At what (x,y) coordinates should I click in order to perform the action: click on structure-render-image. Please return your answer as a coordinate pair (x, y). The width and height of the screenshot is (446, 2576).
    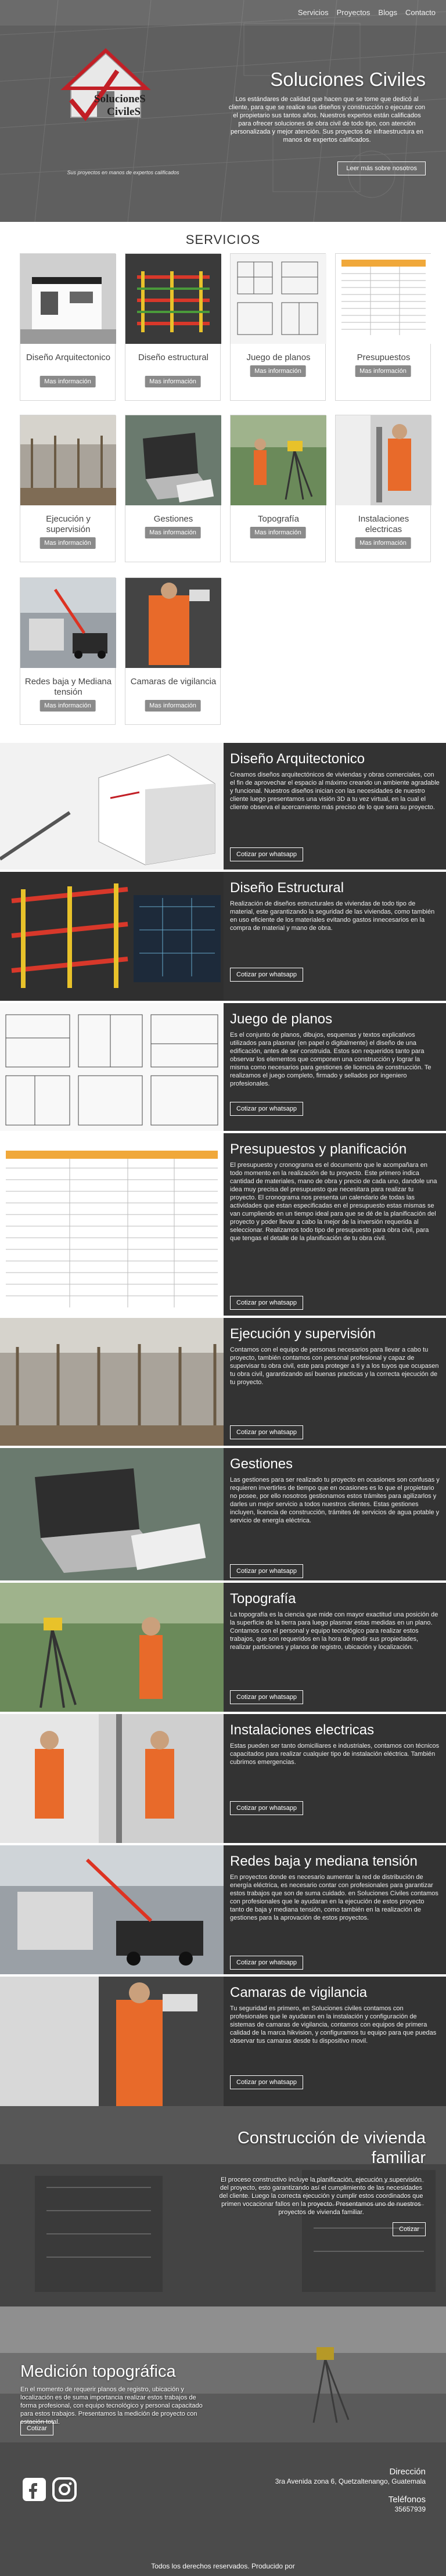
    Looking at the image, I should click on (173, 299).